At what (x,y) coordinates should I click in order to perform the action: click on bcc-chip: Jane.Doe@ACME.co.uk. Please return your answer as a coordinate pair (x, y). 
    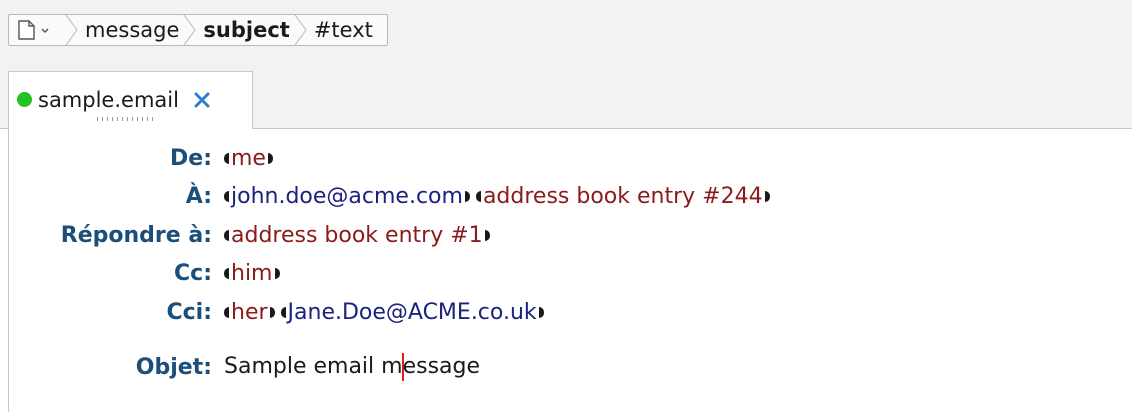
    Looking at the image, I should click on (412, 312).